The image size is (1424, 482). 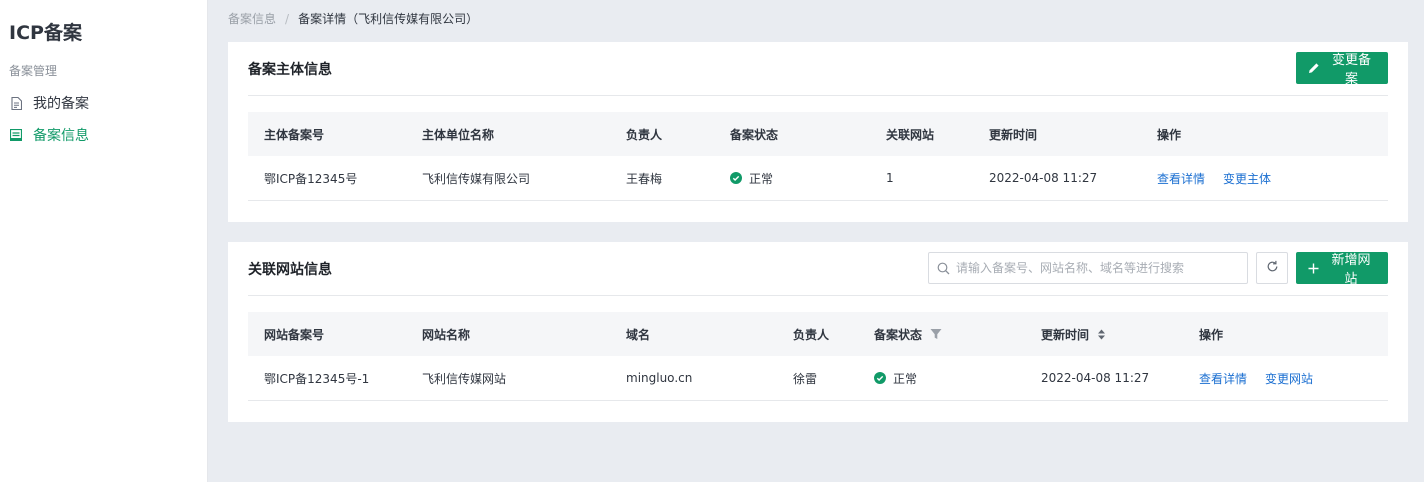 I want to click on sidebar-item-my-records: 我的备案, so click(x=49, y=103).